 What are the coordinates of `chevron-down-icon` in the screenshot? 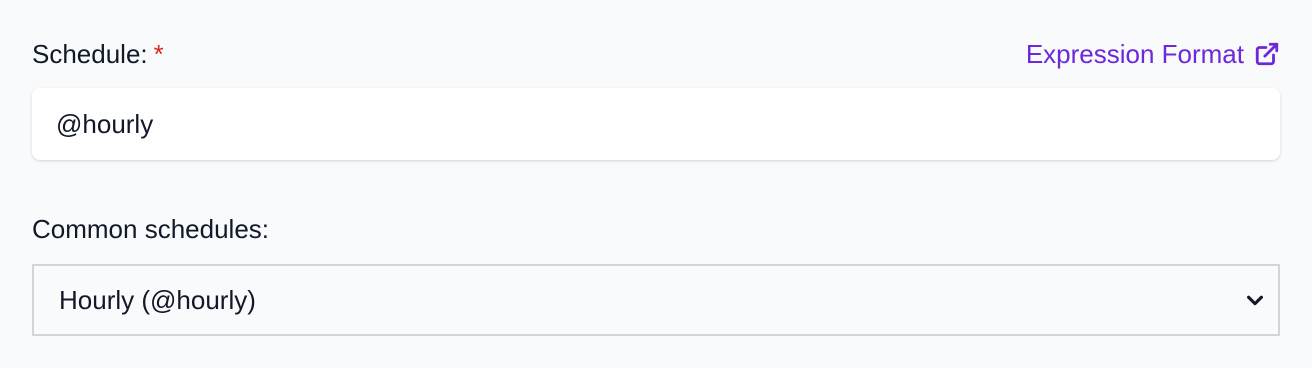 It's located at (1255, 300).